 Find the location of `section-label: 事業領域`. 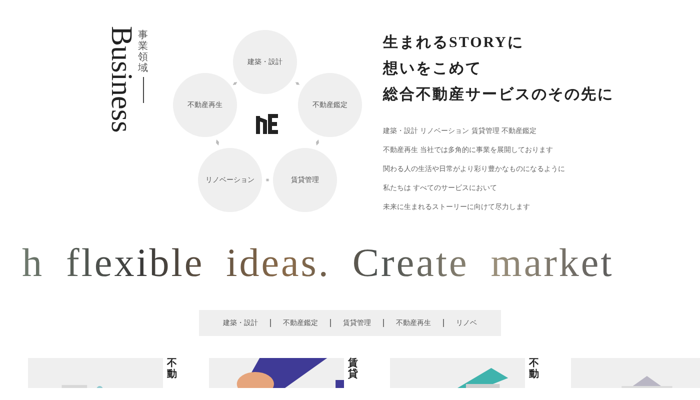

section-label: 事業領域 is located at coordinates (143, 52).